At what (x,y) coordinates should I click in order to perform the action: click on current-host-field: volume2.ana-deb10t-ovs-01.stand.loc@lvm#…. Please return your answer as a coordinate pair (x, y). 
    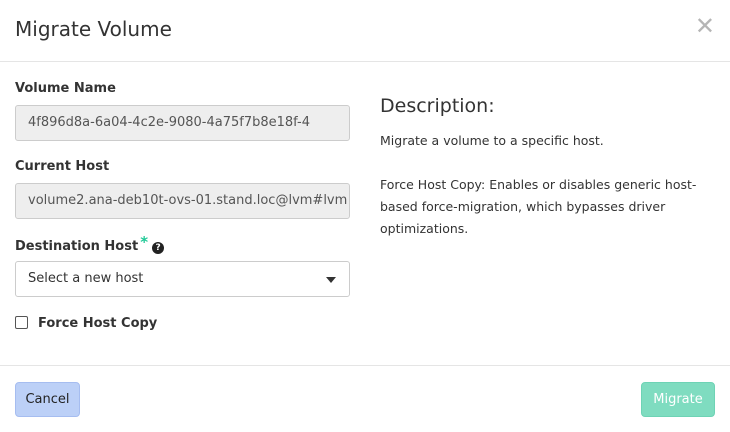
    Looking at the image, I should click on (182, 201).